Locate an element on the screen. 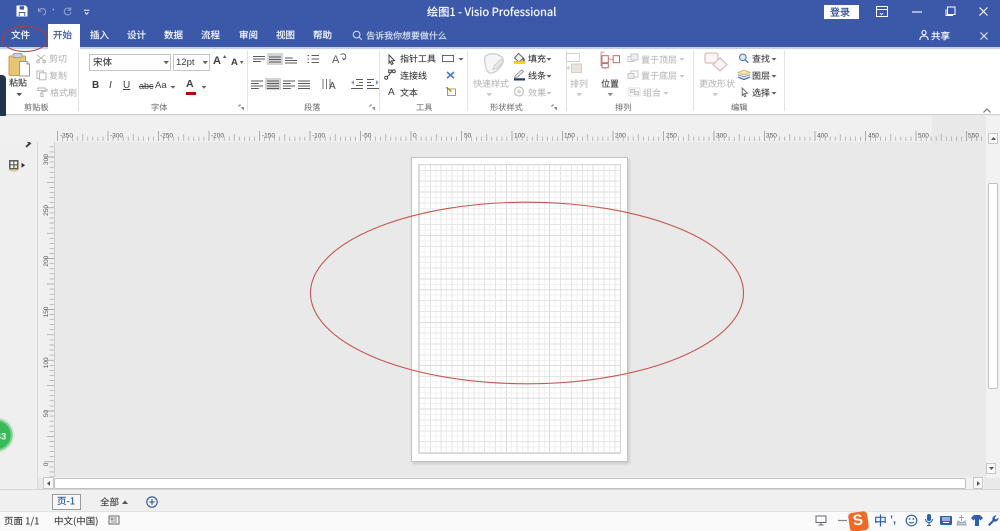 This screenshot has width=1000, height=531. svg-text: -250 is located at coordinates (166, 136).